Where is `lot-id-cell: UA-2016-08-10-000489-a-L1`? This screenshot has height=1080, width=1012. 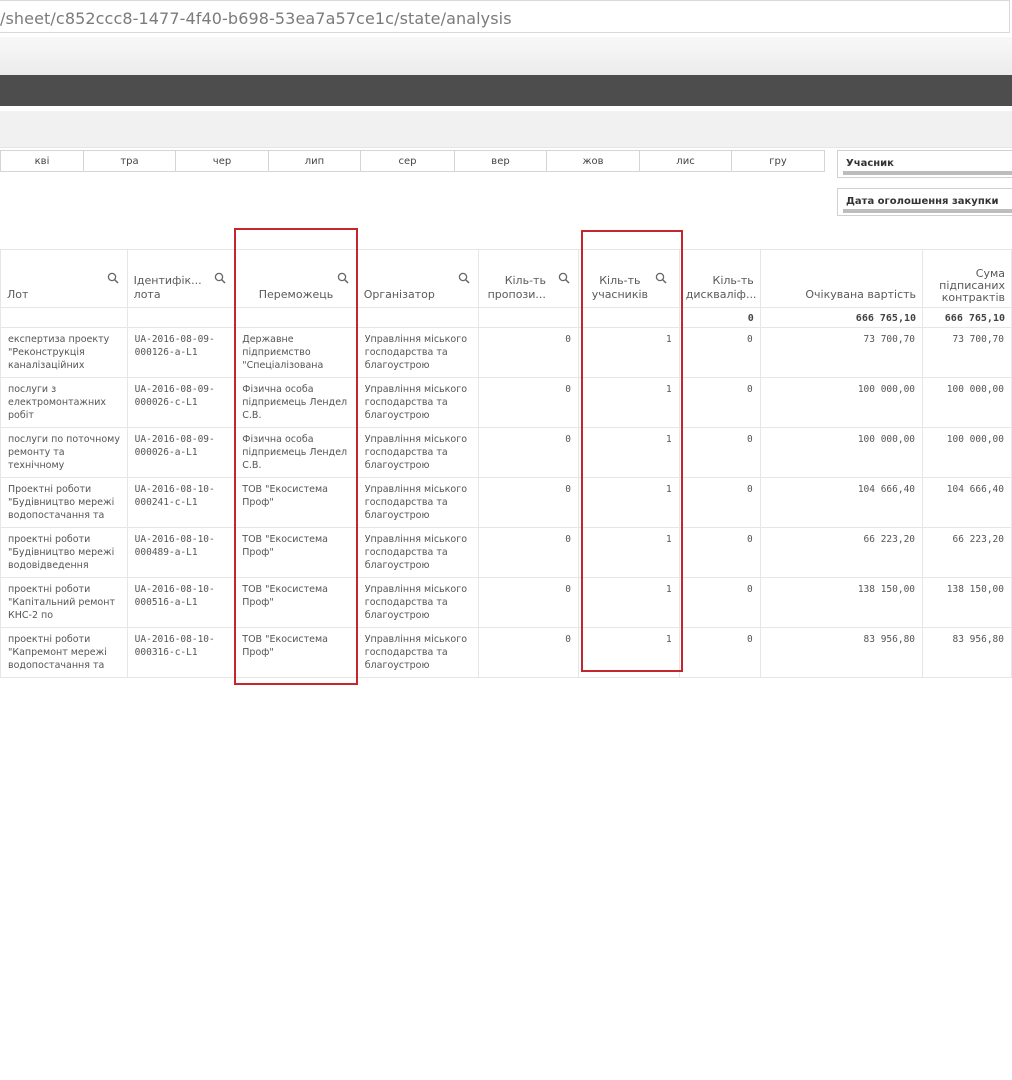
lot-id-cell: UA-2016-08-10-000489-a-L1 is located at coordinates (181, 552).